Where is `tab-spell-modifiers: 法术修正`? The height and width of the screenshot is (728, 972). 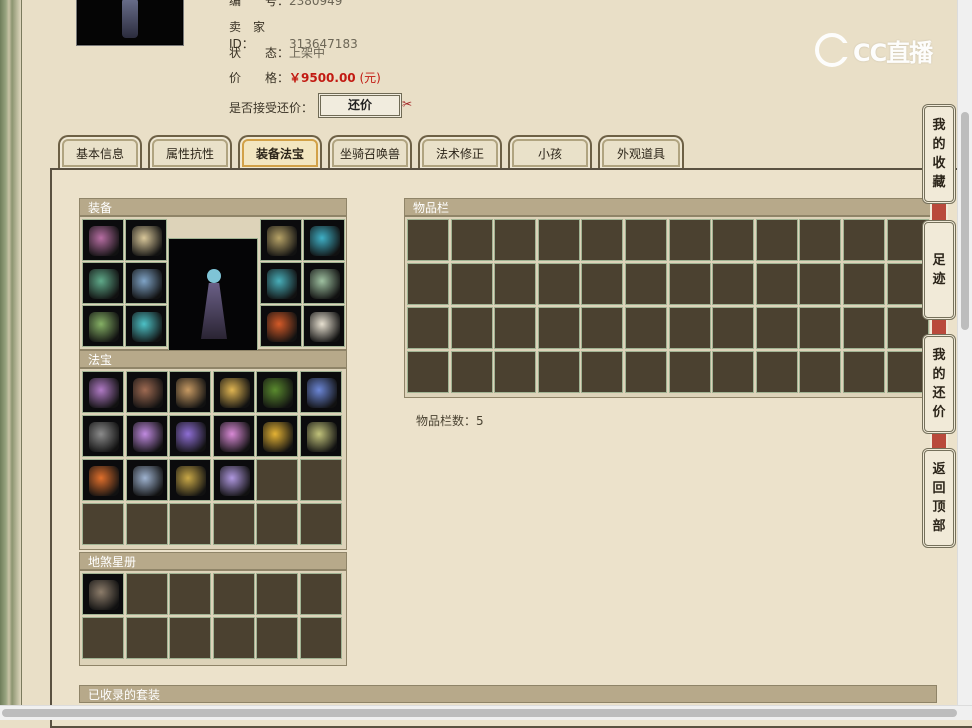
tab-spell-modifiers: 法术修正 is located at coordinates (460, 152).